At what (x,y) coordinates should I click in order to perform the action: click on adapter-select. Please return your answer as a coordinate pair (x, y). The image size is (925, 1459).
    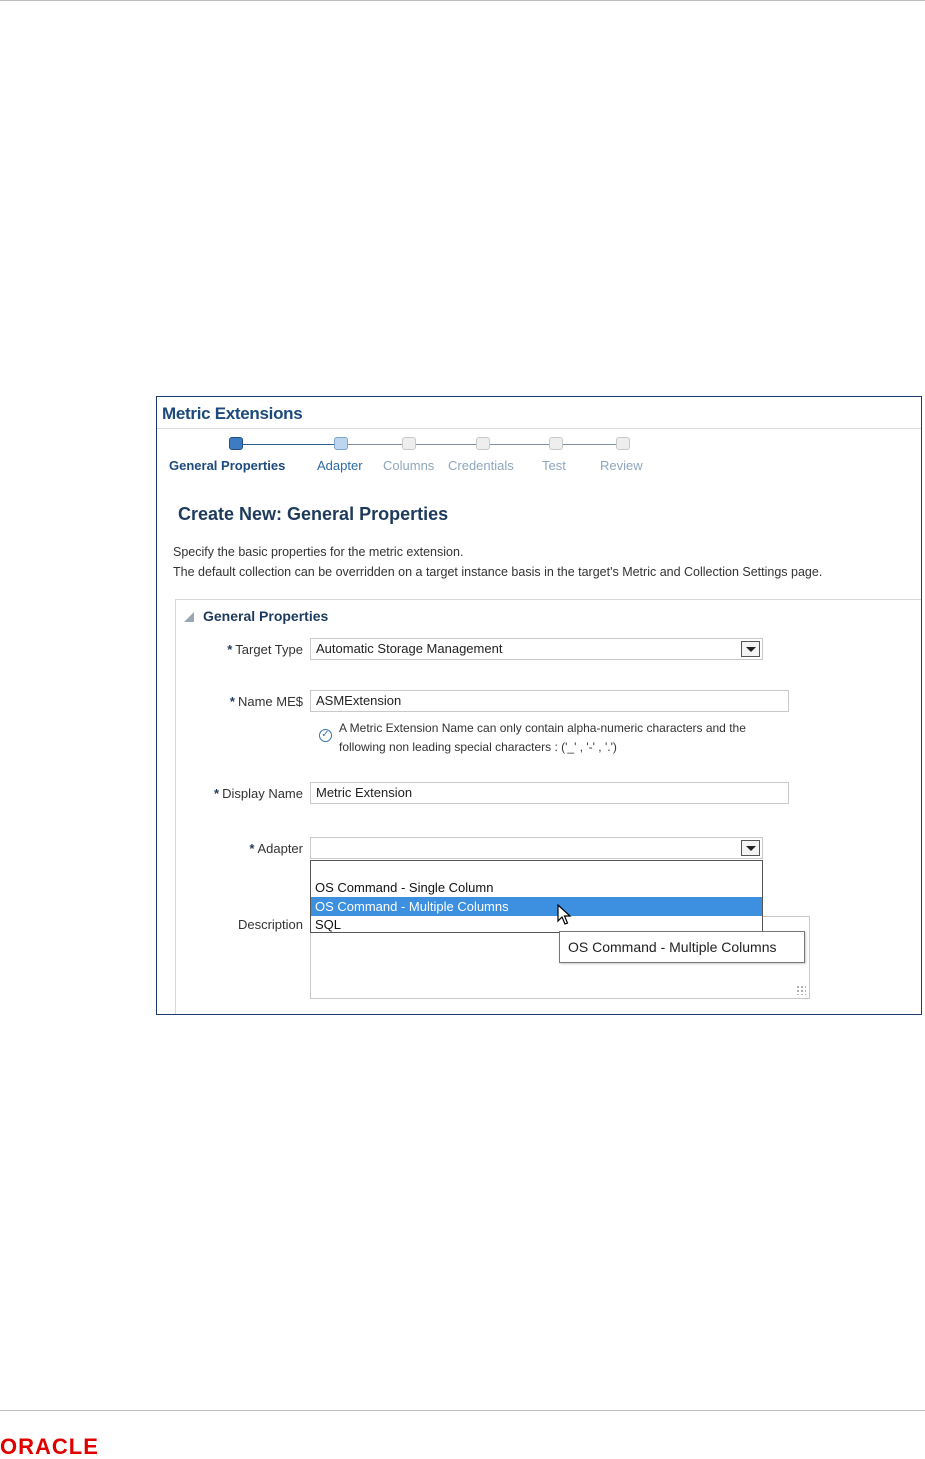
    Looking at the image, I should click on (536, 848).